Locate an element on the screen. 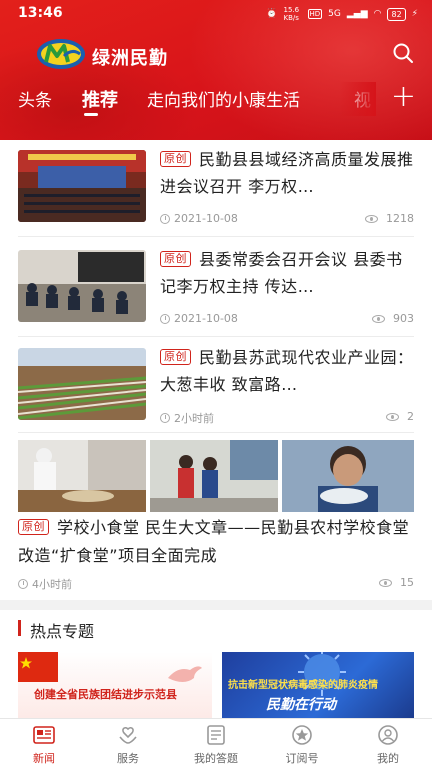 The image size is (432, 768). status-time: 13:46 is located at coordinates (40, 13).